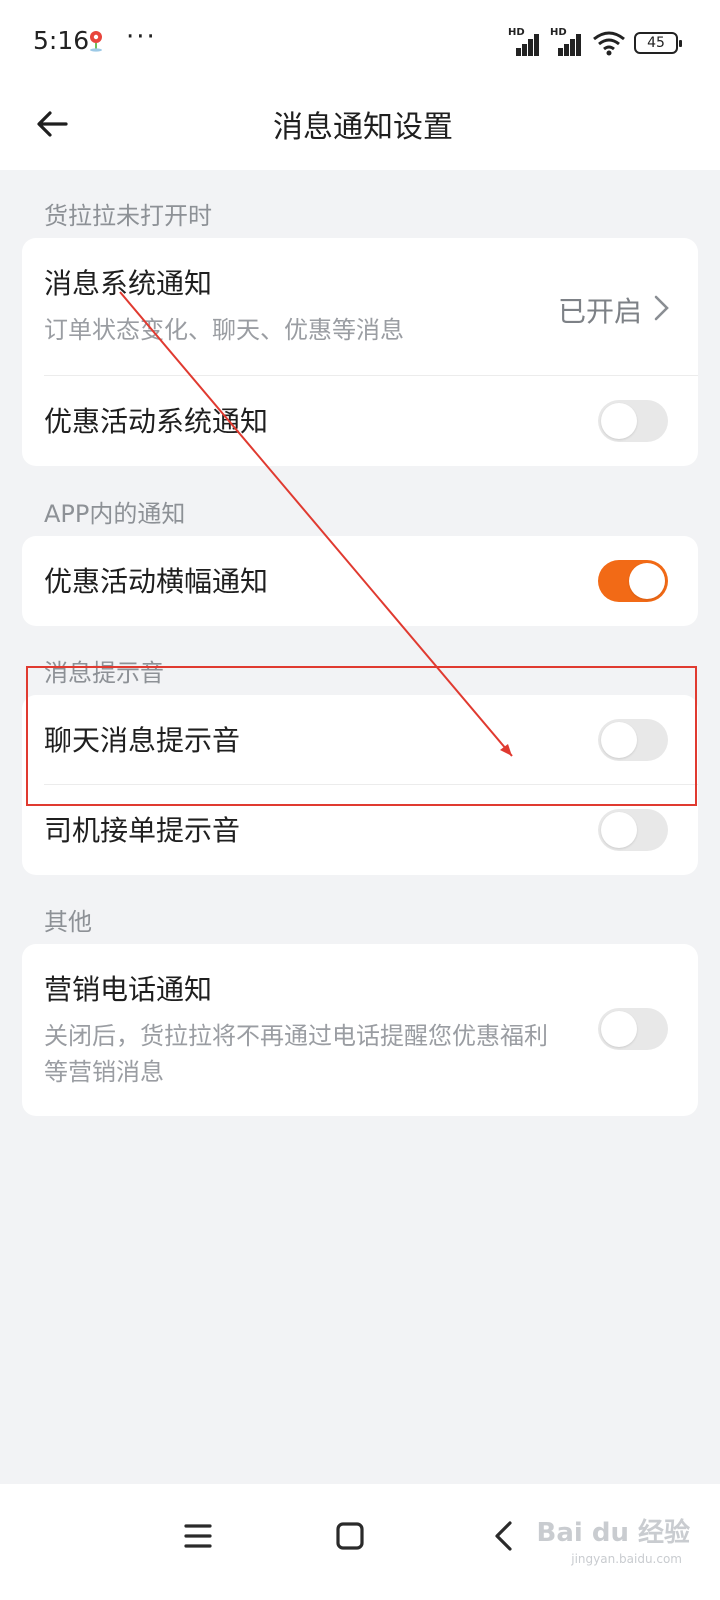 The image size is (720, 1600). Describe the element at coordinates (626, 1559) in the screenshot. I see `watermark-url: jingyan.baidu.com` at that location.